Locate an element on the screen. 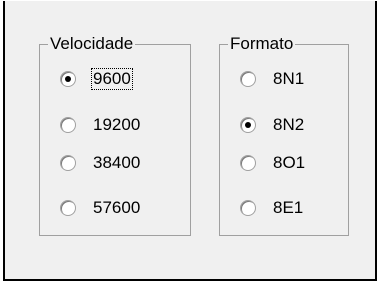 The image size is (380, 284). radio-button-8o1 is located at coordinates (248, 163).